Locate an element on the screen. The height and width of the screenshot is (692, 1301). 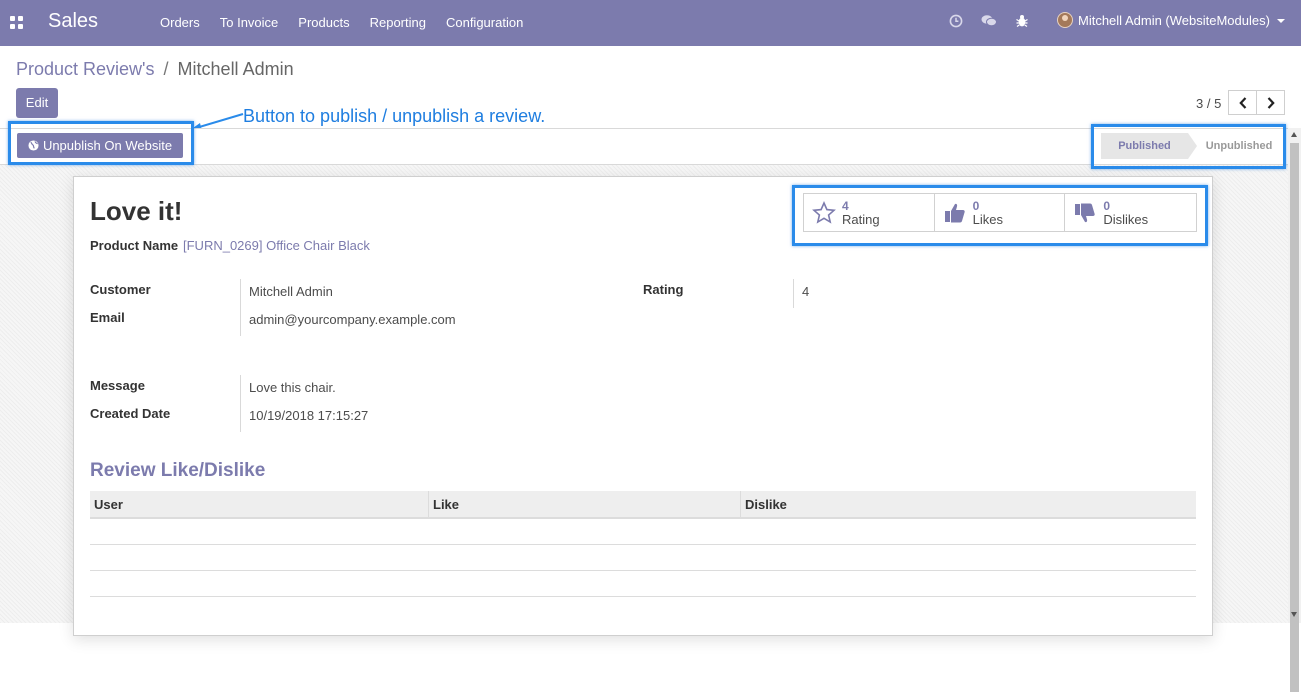
apps-menu-icon is located at coordinates (16, 22).